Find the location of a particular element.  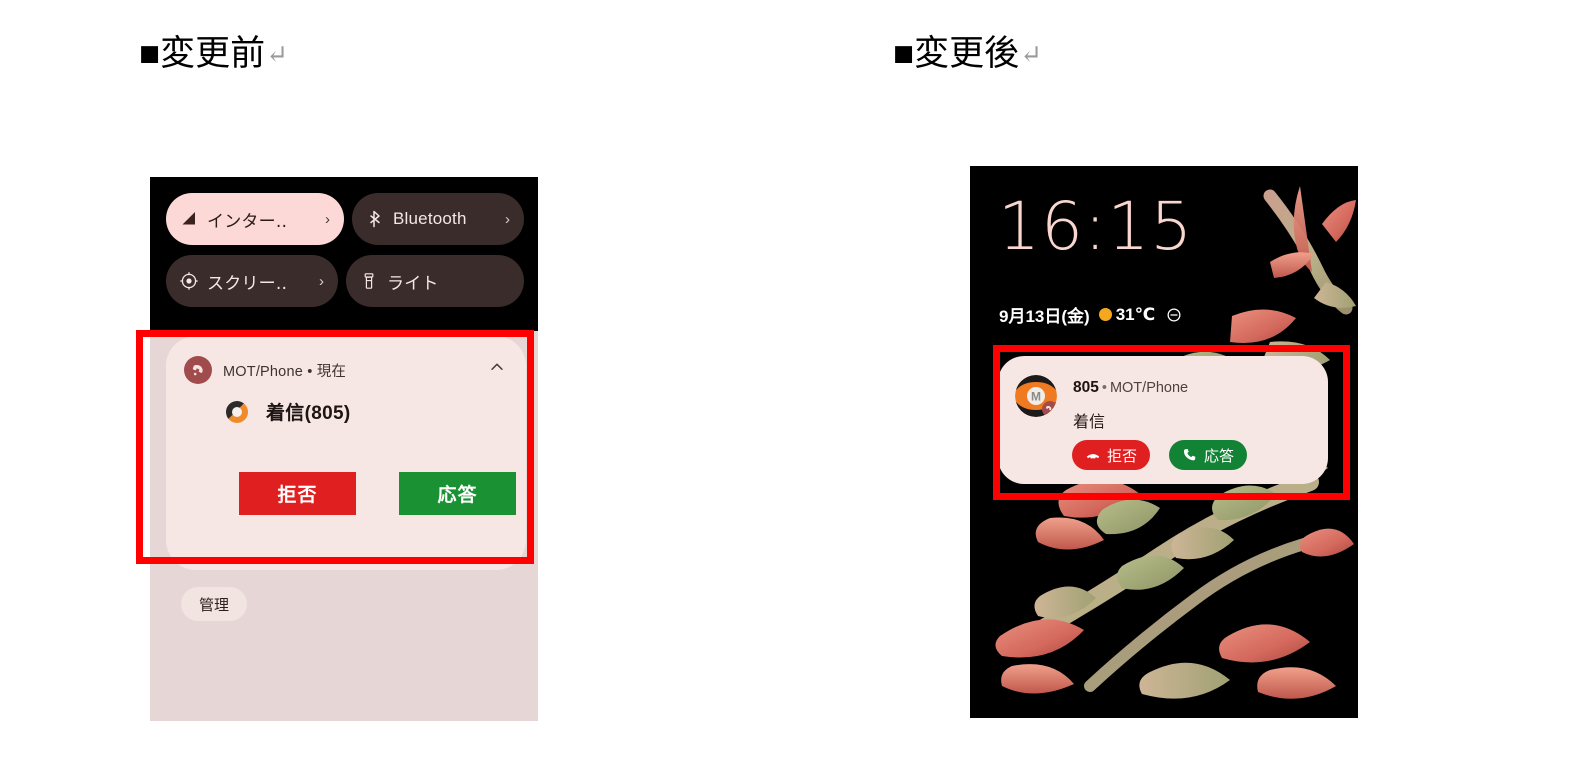

mot-phone-caller-avatar: M is located at coordinates (1036, 396).